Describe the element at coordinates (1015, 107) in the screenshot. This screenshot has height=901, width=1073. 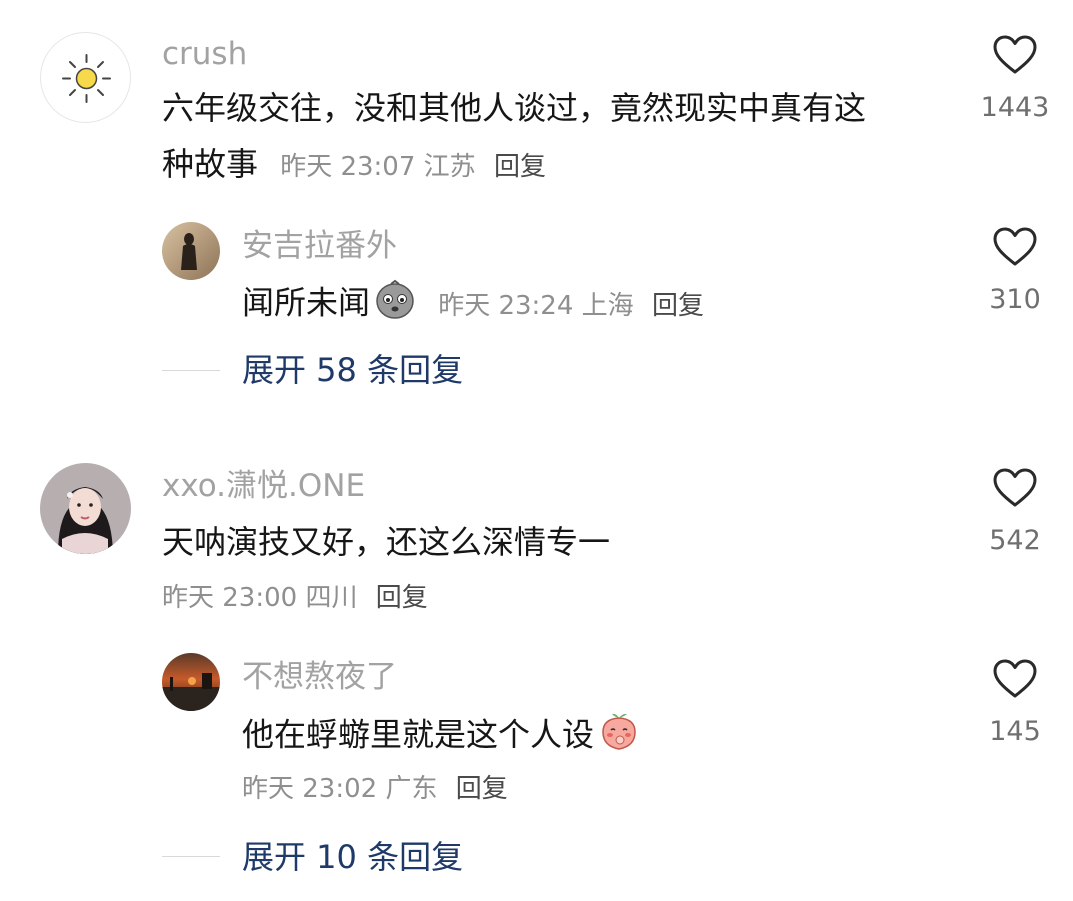
I see `like-count: 1443` at that location.